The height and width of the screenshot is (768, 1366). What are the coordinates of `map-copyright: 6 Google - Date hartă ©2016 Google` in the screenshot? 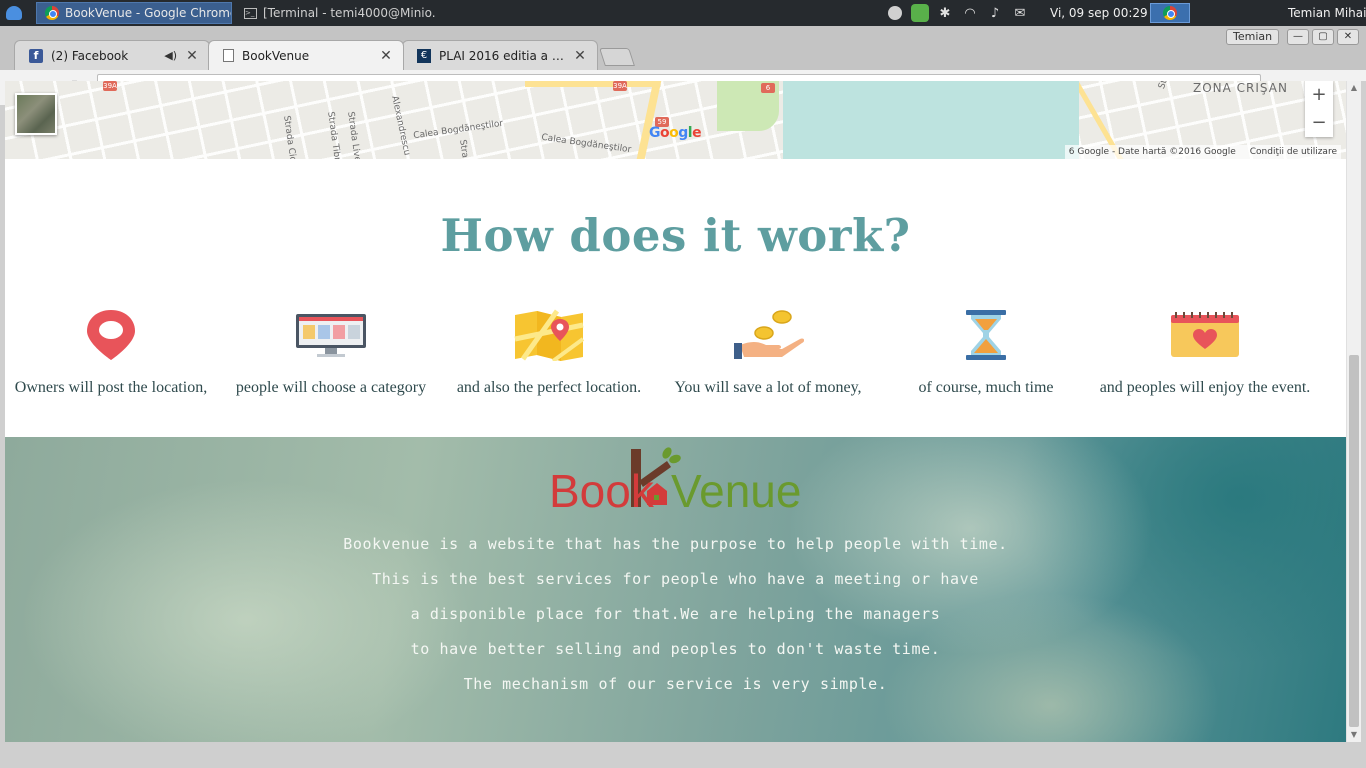 It's located at (1152, 152).